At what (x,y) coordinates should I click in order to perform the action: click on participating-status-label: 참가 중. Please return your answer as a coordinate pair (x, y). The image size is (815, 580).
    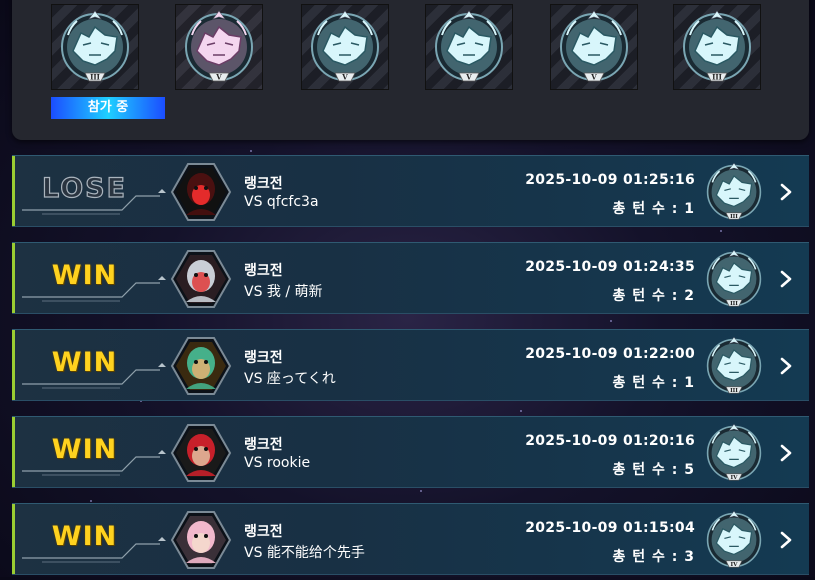
    Looking at the image, I should click on (108, 108).